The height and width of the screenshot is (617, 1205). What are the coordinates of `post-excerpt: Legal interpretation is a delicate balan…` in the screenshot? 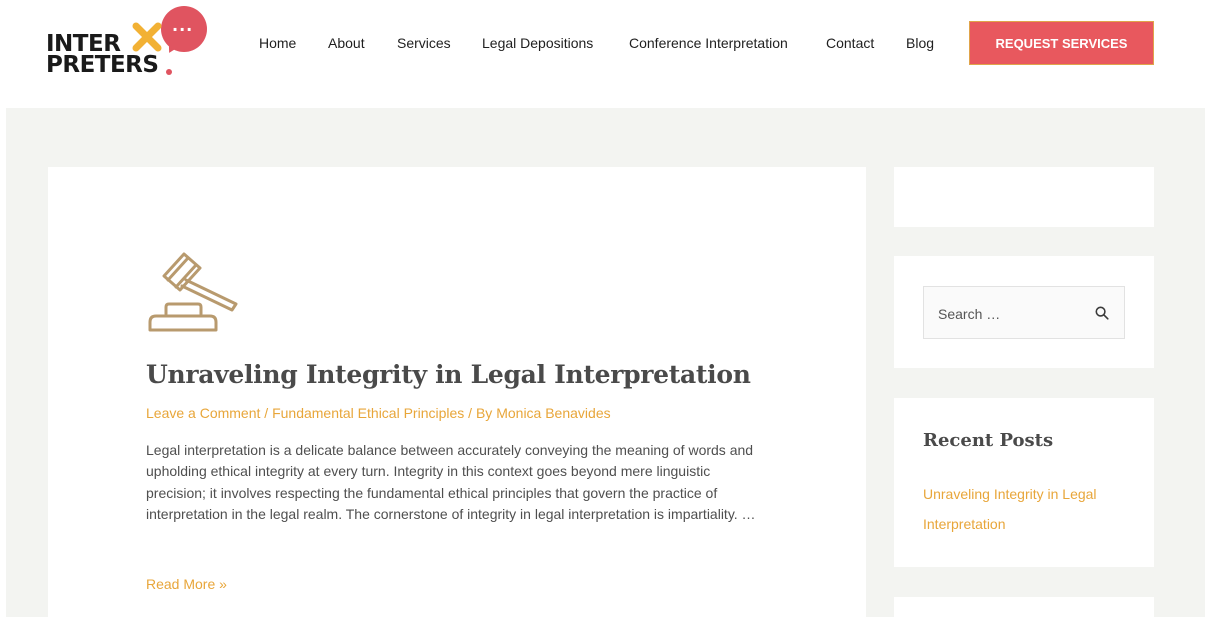 It's located at (451, 482).